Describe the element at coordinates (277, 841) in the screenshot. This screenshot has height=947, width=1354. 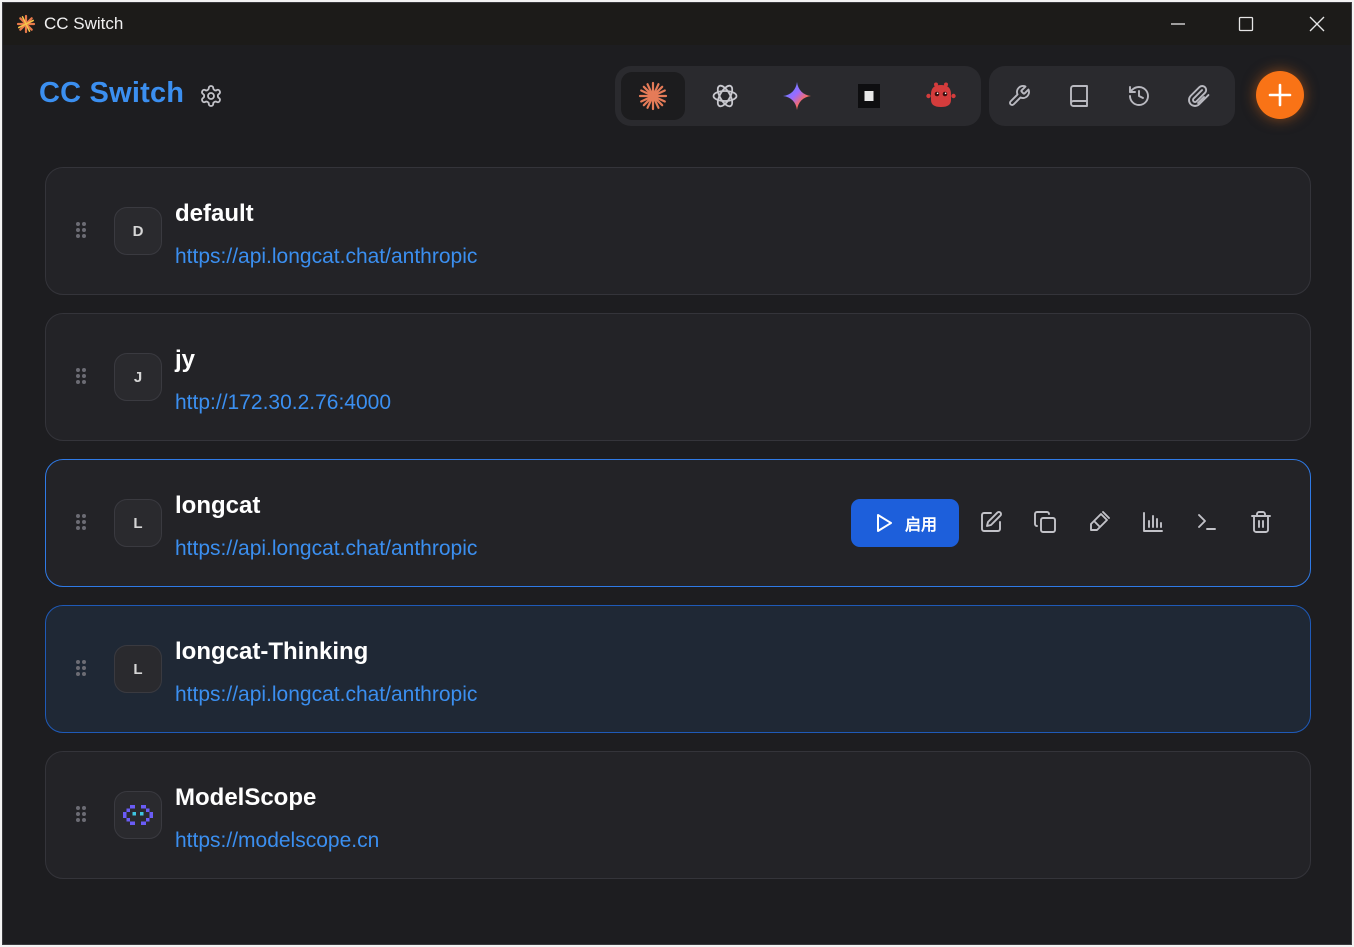
I see `provider-url: https://modelscope.cn` at that location.